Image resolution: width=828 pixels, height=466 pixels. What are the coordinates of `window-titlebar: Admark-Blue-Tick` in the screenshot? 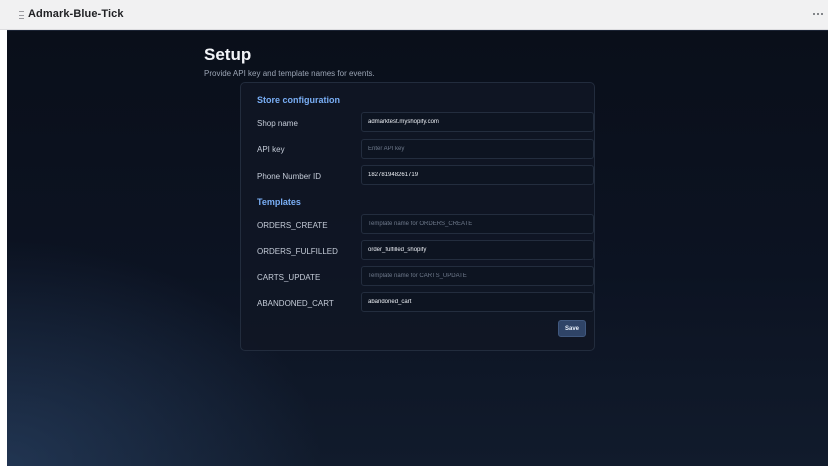 It's located at (414, 15).